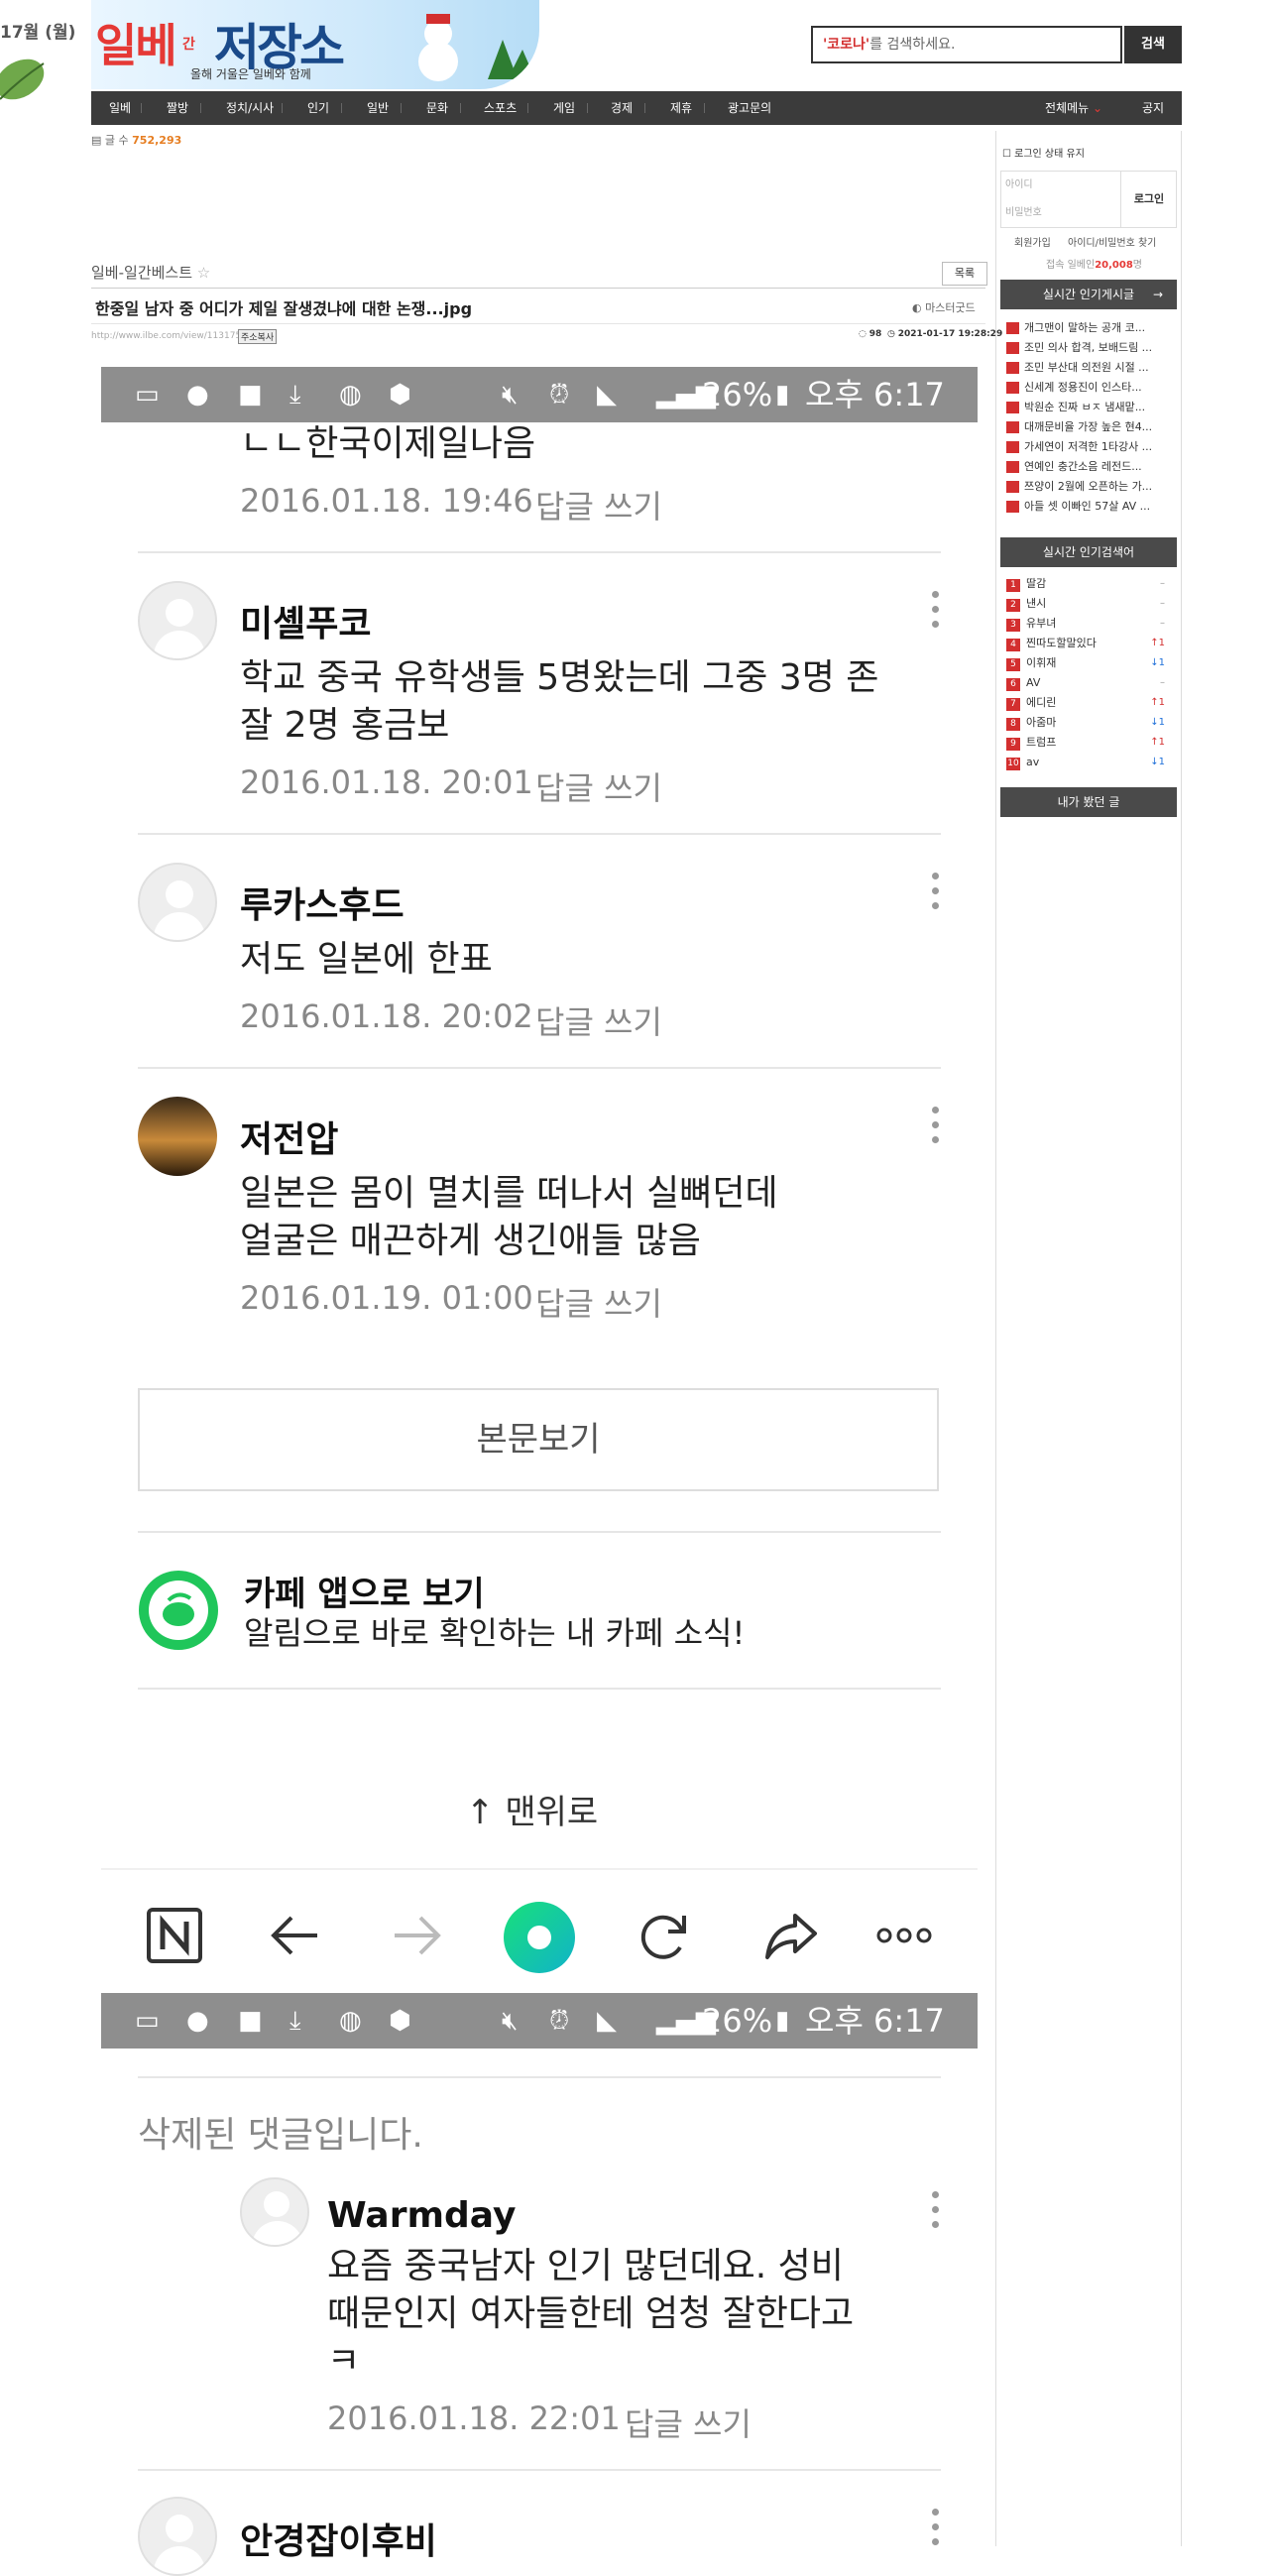 This screenshot has height=2576, width=1273. What do you see at coordinates (1085, 743) in the screenshot?
I see `keyword-item: 9 트럼프 ↑1` at bounding box center [1085, 743].